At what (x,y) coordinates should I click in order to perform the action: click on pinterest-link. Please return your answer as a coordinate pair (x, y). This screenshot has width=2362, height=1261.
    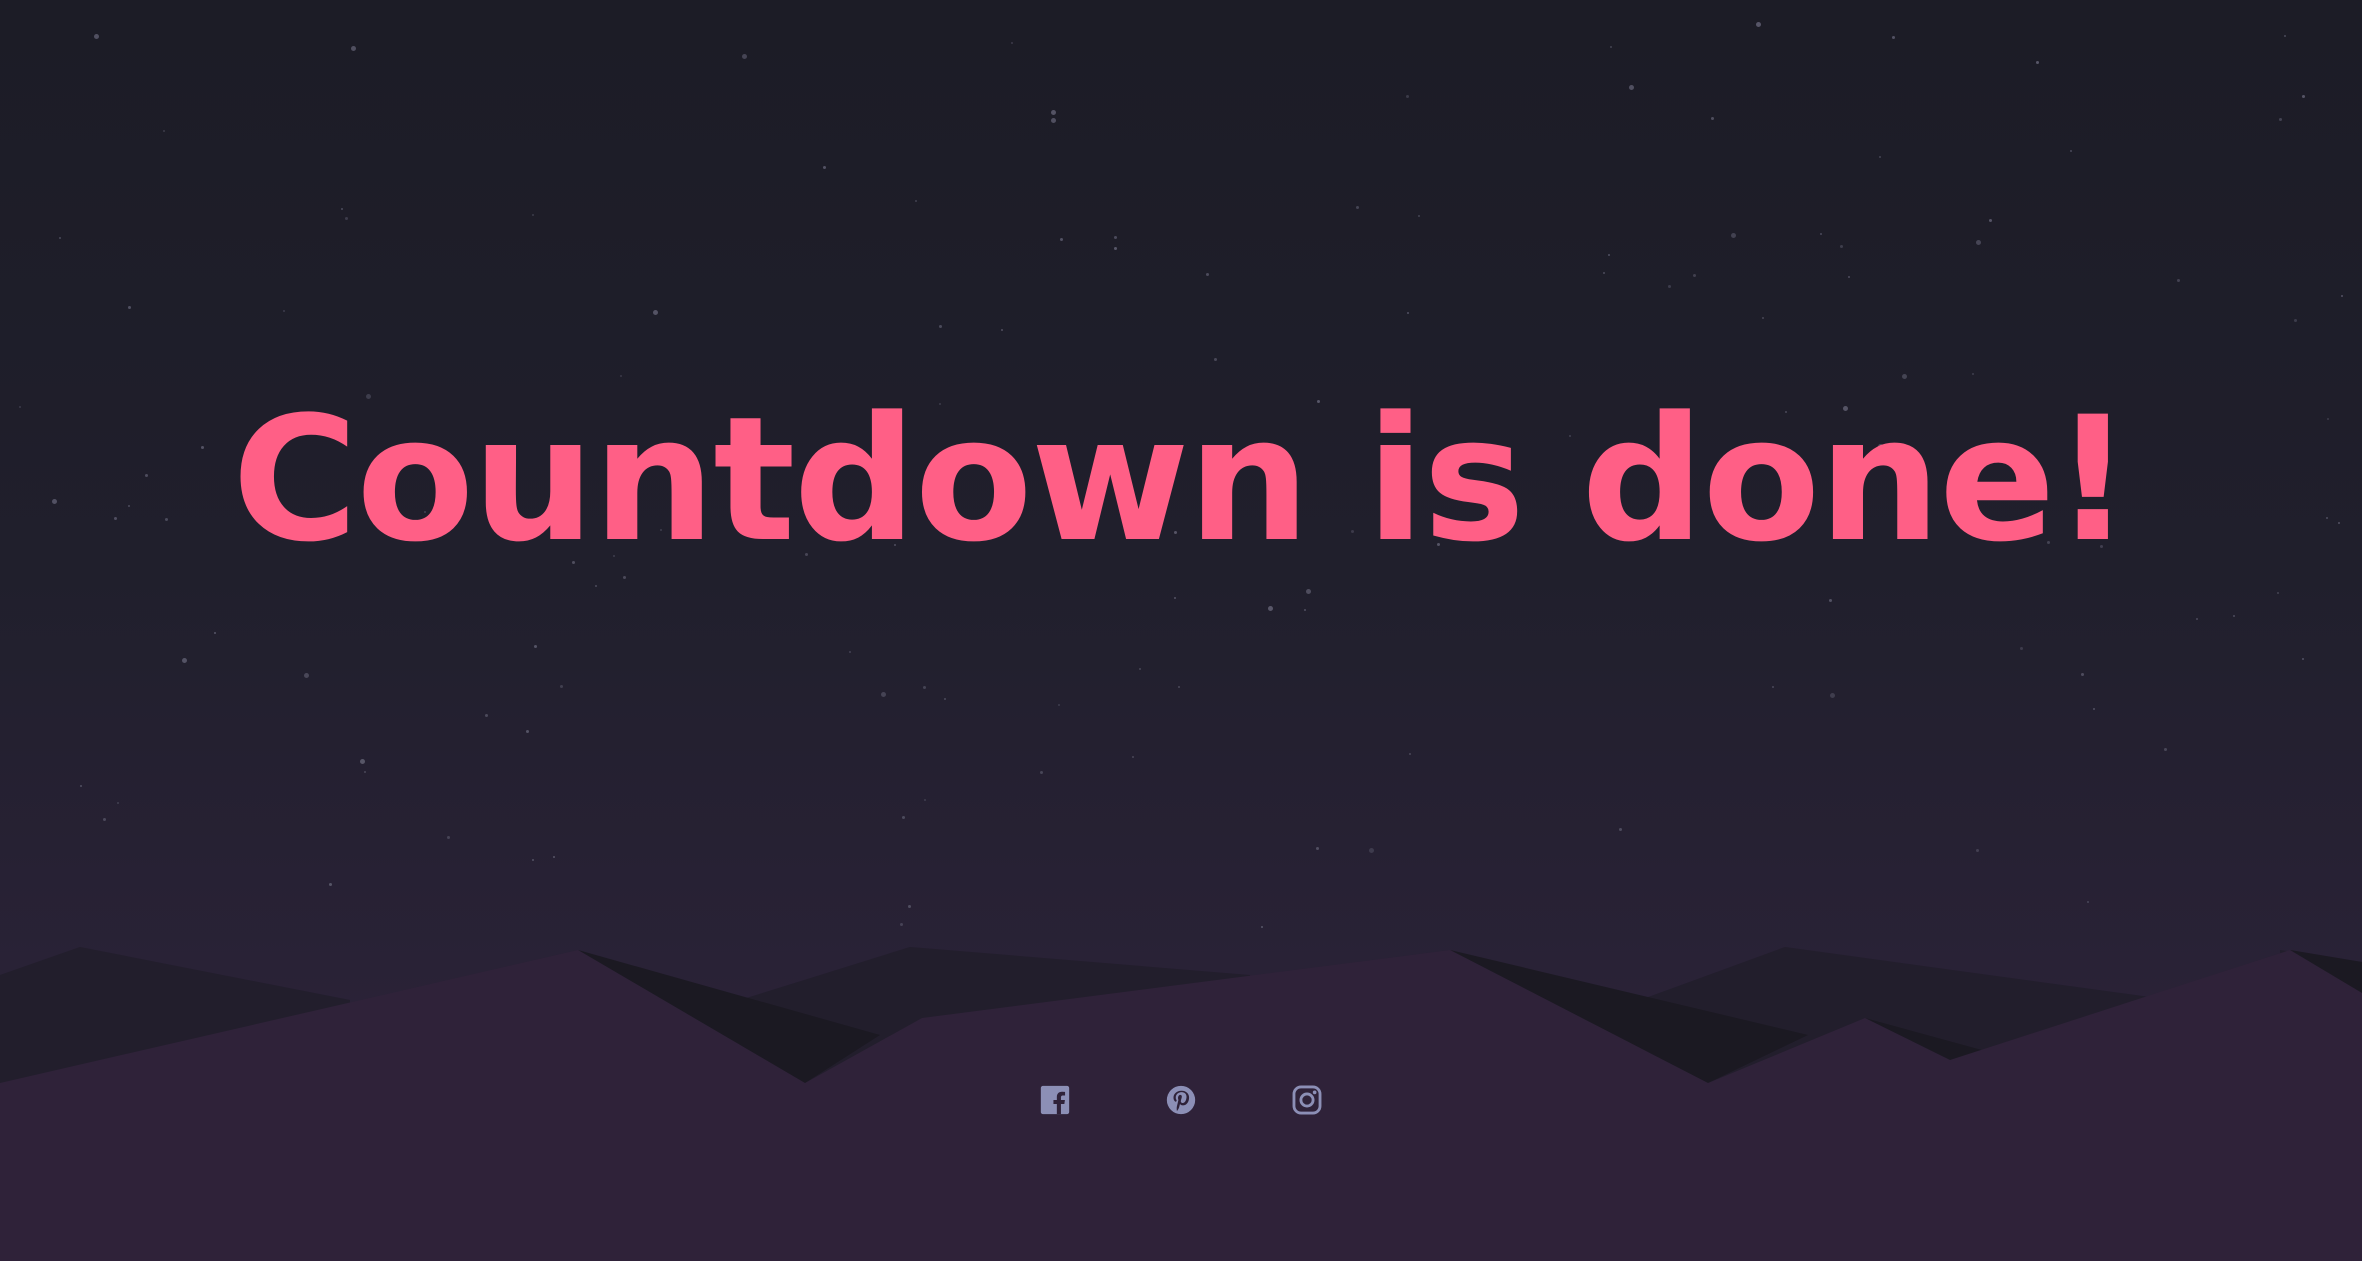
    Looking at the image, I should click on (1181, 1100).